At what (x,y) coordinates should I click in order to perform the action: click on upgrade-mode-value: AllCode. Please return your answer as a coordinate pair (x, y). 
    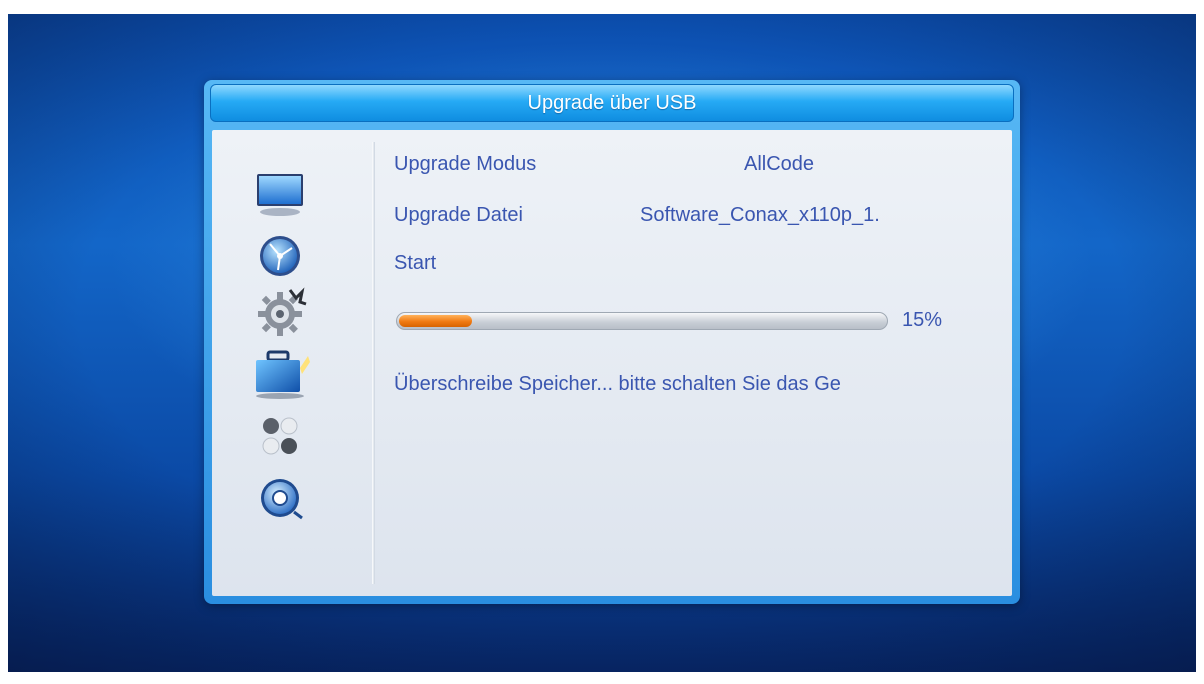
    Looking at the image, I should click on (779, 164).